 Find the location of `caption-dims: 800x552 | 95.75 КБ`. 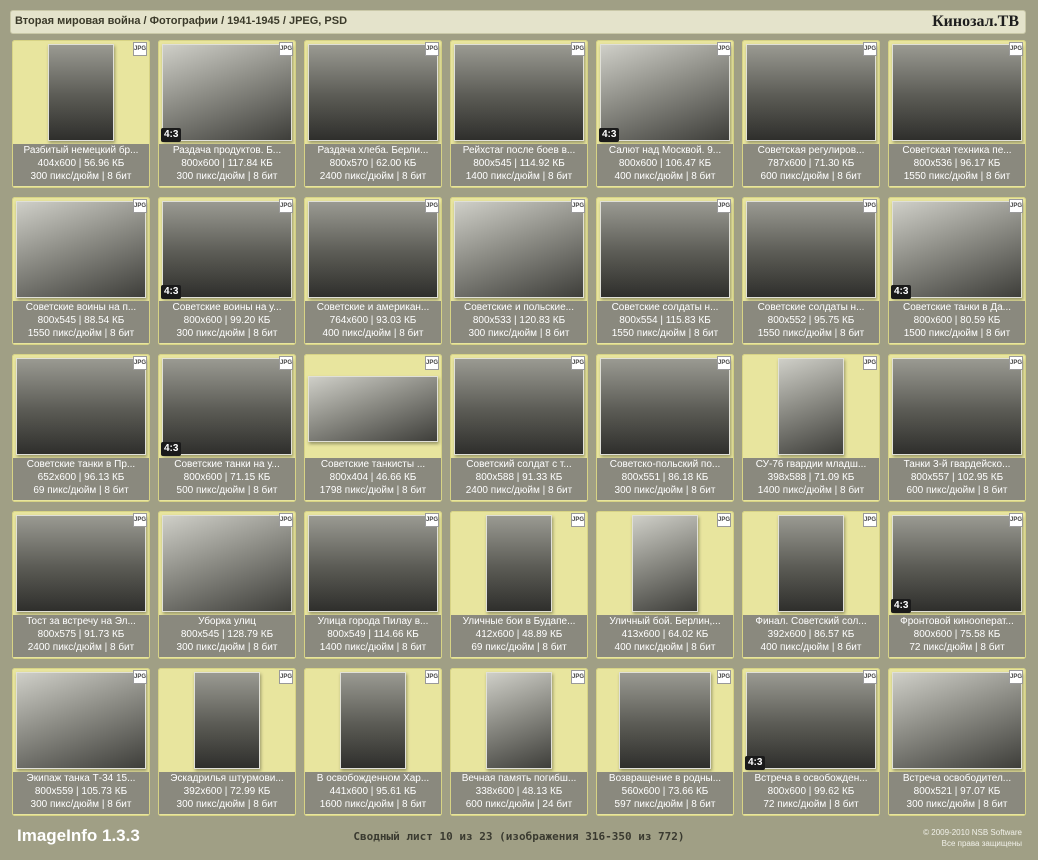

caption-dims: 800x552 | 95.75 КБ is located at coordinates (811, 320).